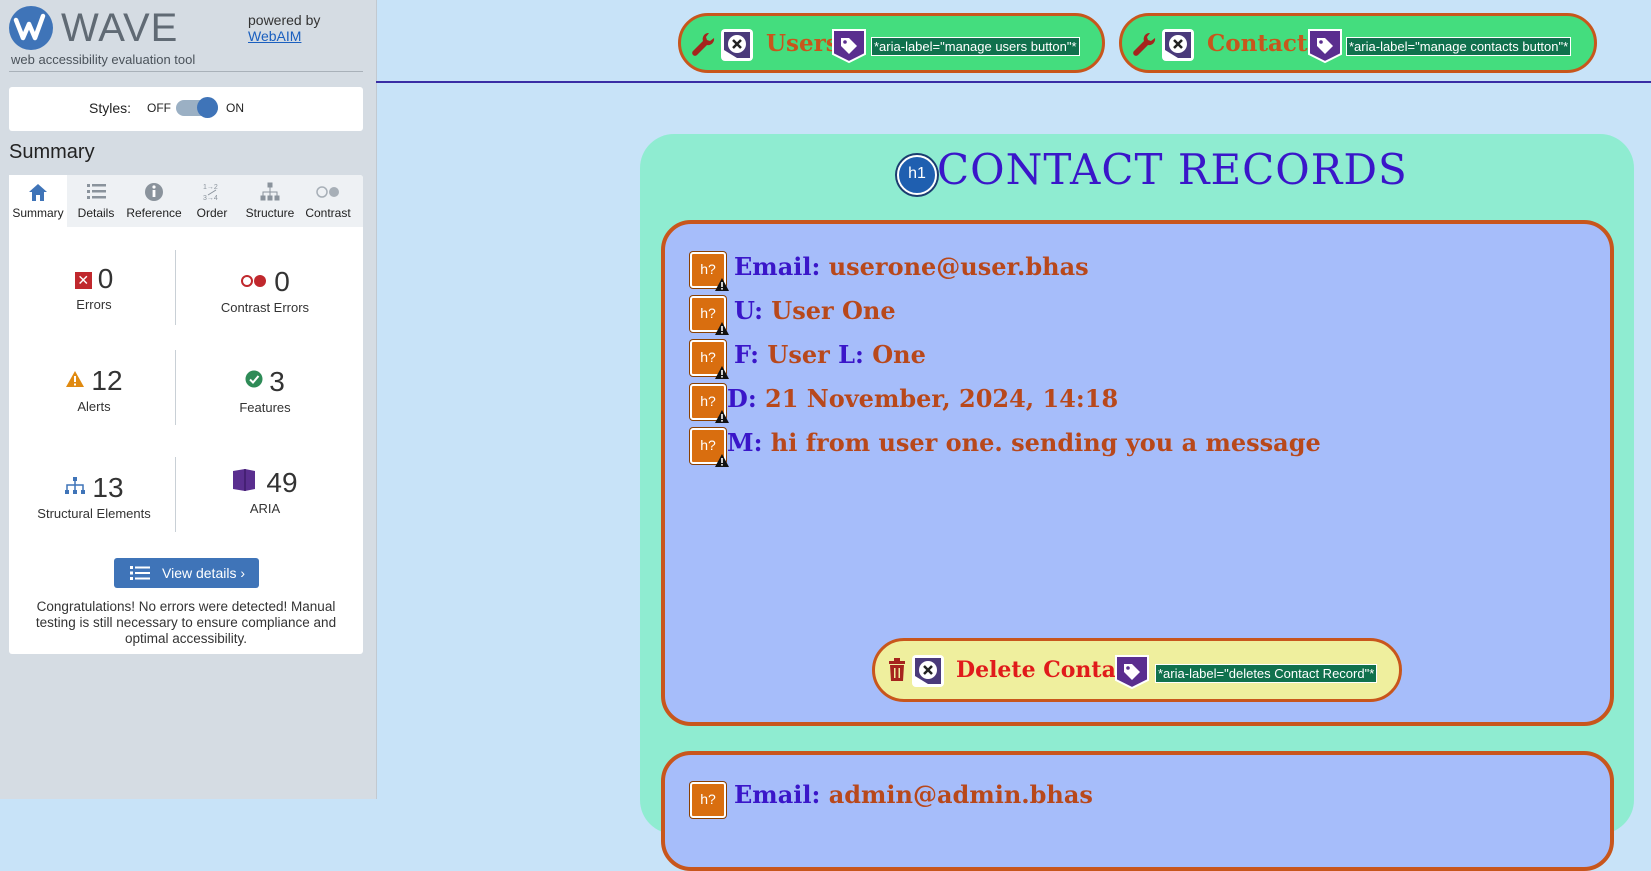  Describe the element at coordinates (210, 198) in the screenshot. I see `svg-text: 3→4` at that location.